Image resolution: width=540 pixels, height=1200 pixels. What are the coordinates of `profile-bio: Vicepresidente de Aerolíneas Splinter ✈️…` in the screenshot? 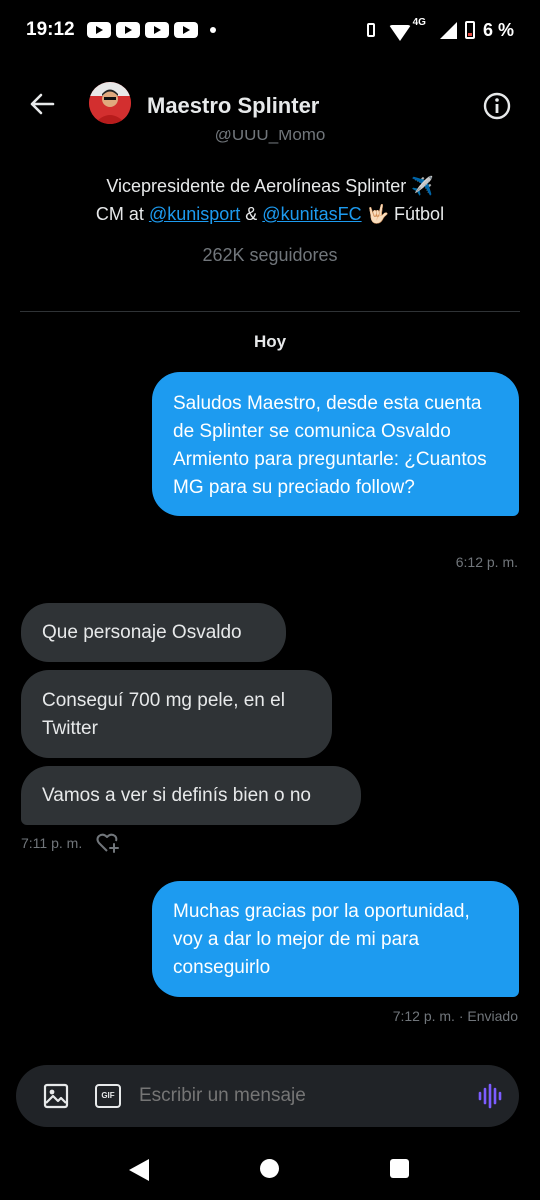 It's located at (270, 200).